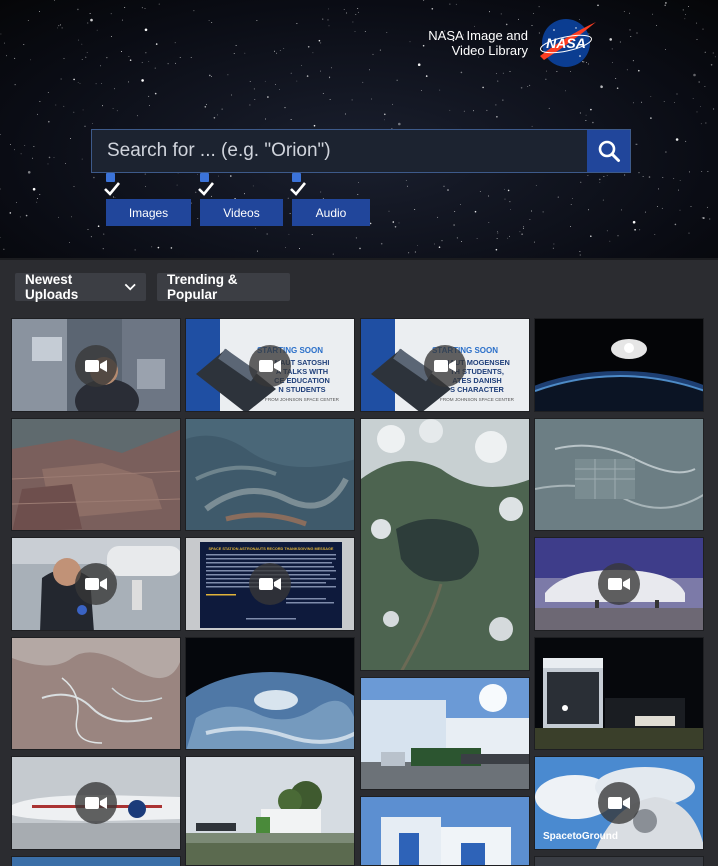 The image size is (718, 866). I want to click on search-input, so click(340, 151).